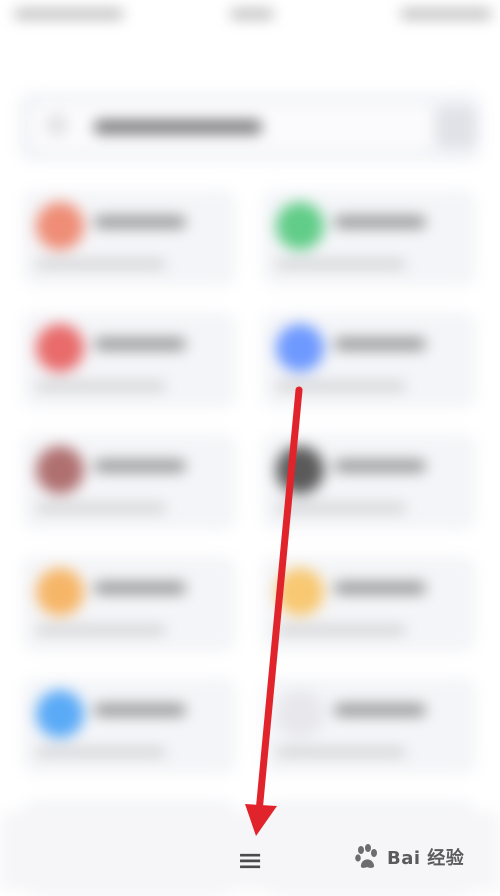 Image resolution: width=500 pixels, height=896 pixels. I want to click on search-placeholder-blurred, so click(178, 127).